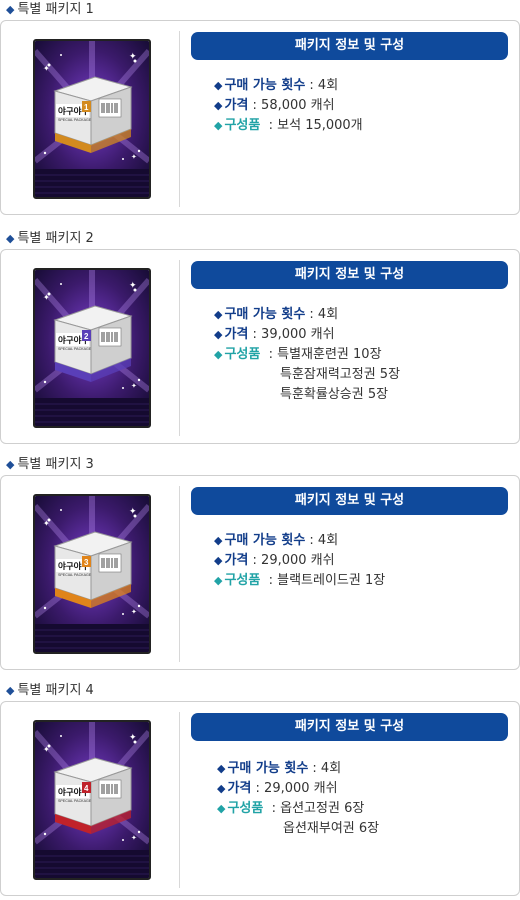 The width and height of the screenshot is (520, 900). I want to click on package-image: 야구야구 SPECIAL PACKAGE 4 ✦ ✦ ✦, so click(92, 800).